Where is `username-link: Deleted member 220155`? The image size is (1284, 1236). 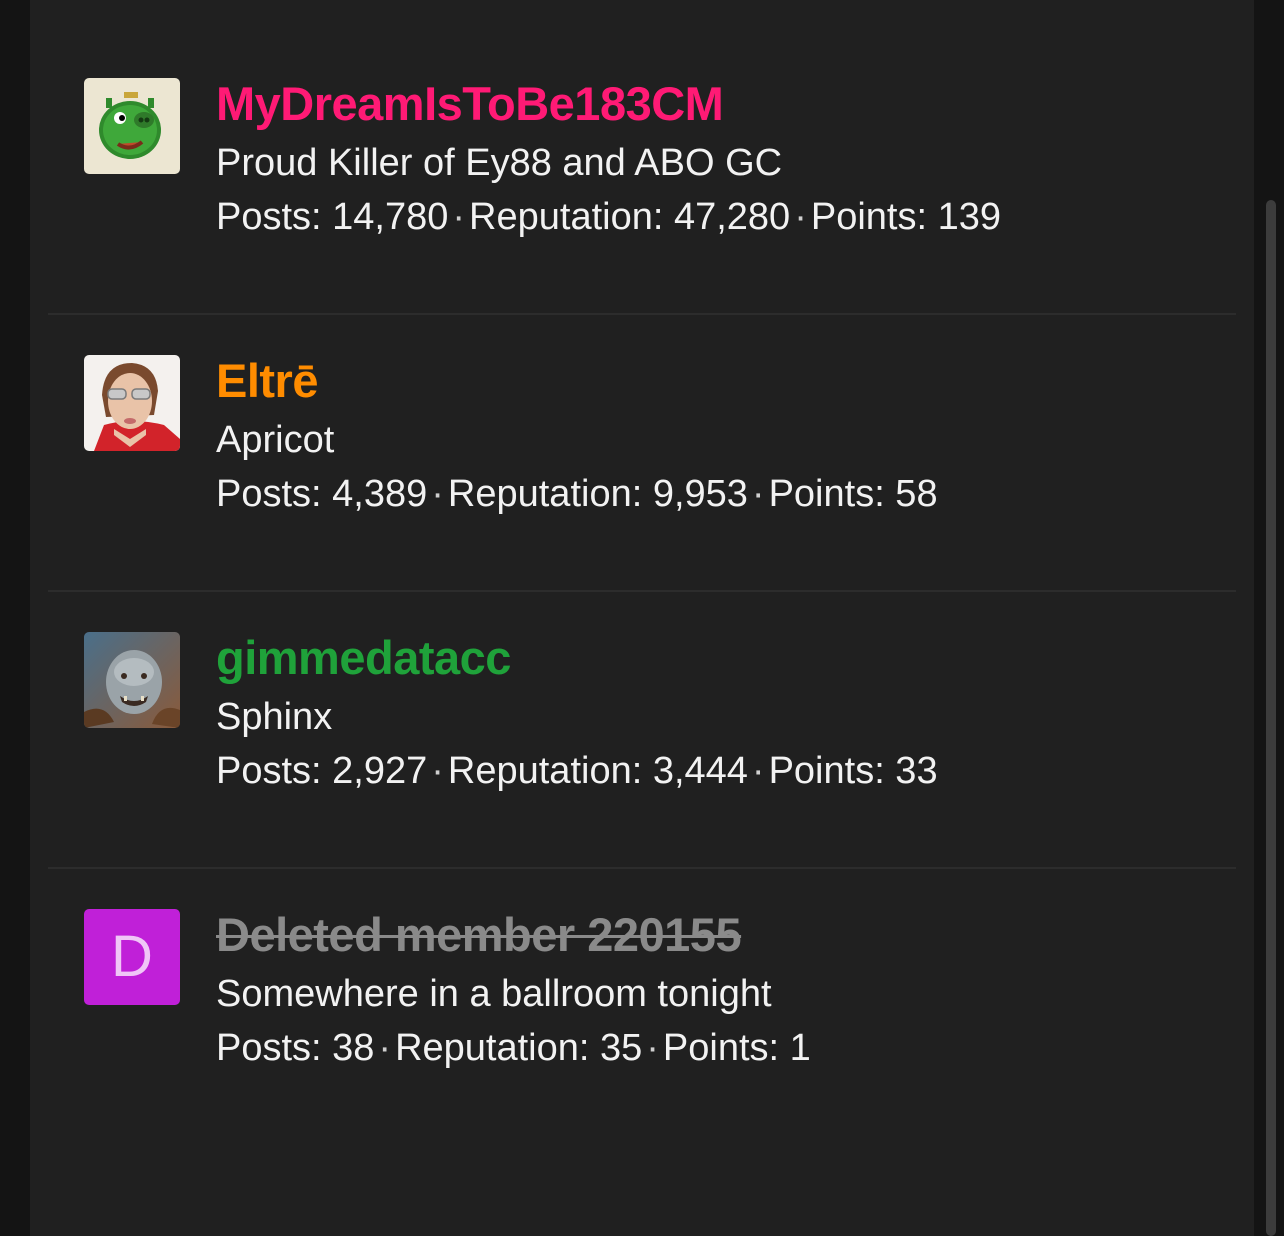
username-link: Deleted member 220155 is located at coordinates (479, 934).